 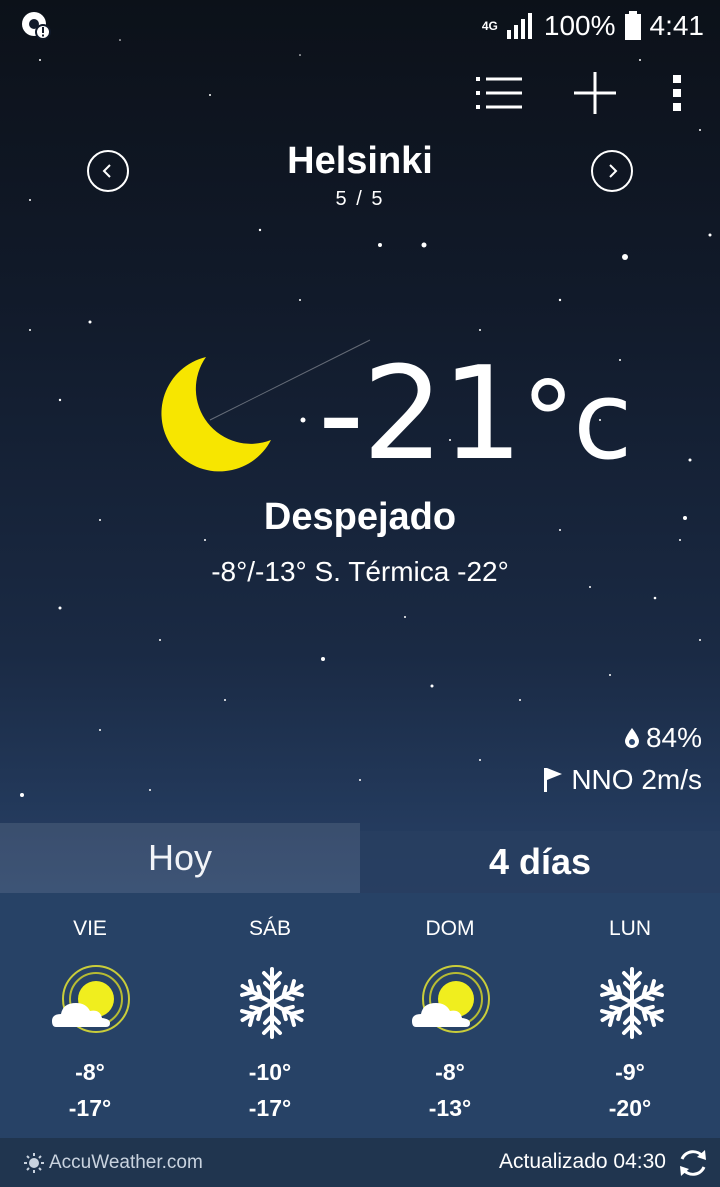 I want to click on add-icon, so click(x=595, y=93).